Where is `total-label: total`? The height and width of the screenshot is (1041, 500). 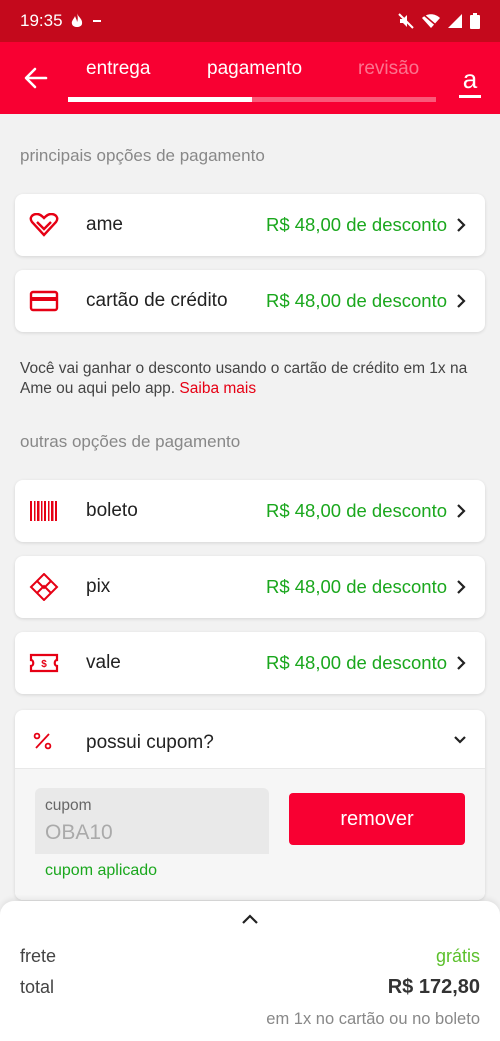 total-label: total is located at coordinates (37, 987).